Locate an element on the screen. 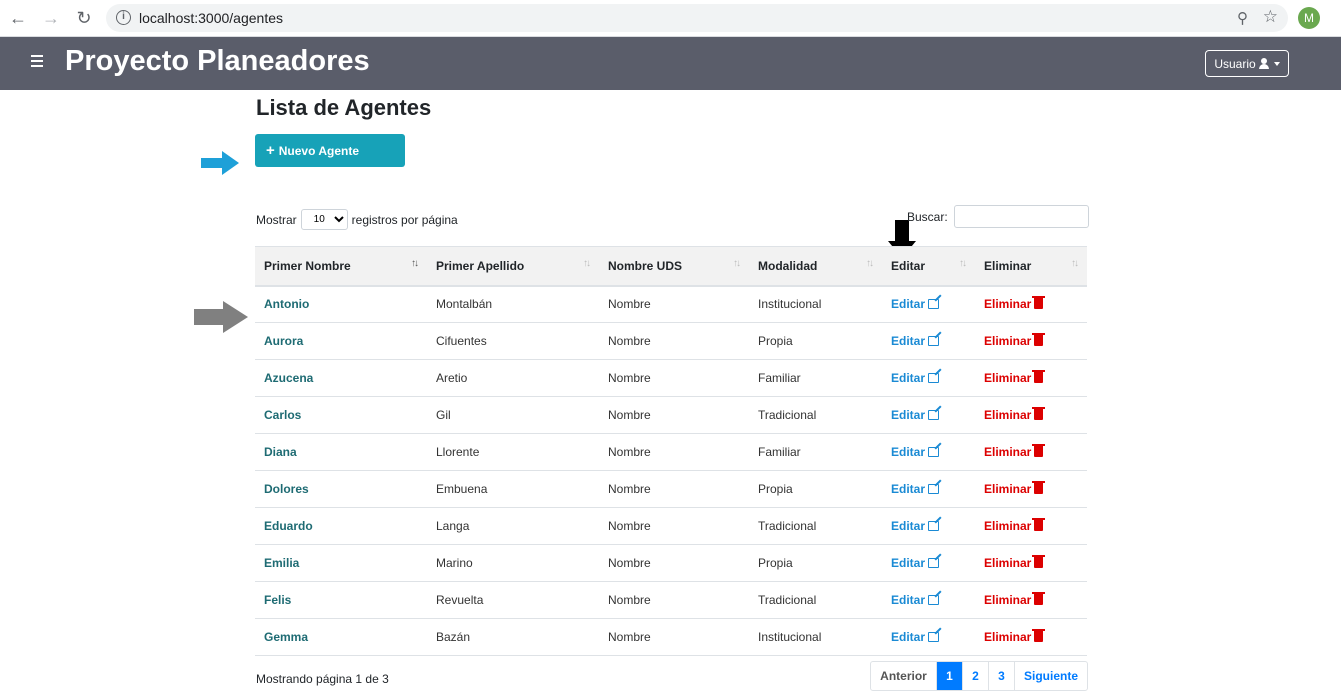  pagination-previous: Anterior is located at coordinates (904, 676).